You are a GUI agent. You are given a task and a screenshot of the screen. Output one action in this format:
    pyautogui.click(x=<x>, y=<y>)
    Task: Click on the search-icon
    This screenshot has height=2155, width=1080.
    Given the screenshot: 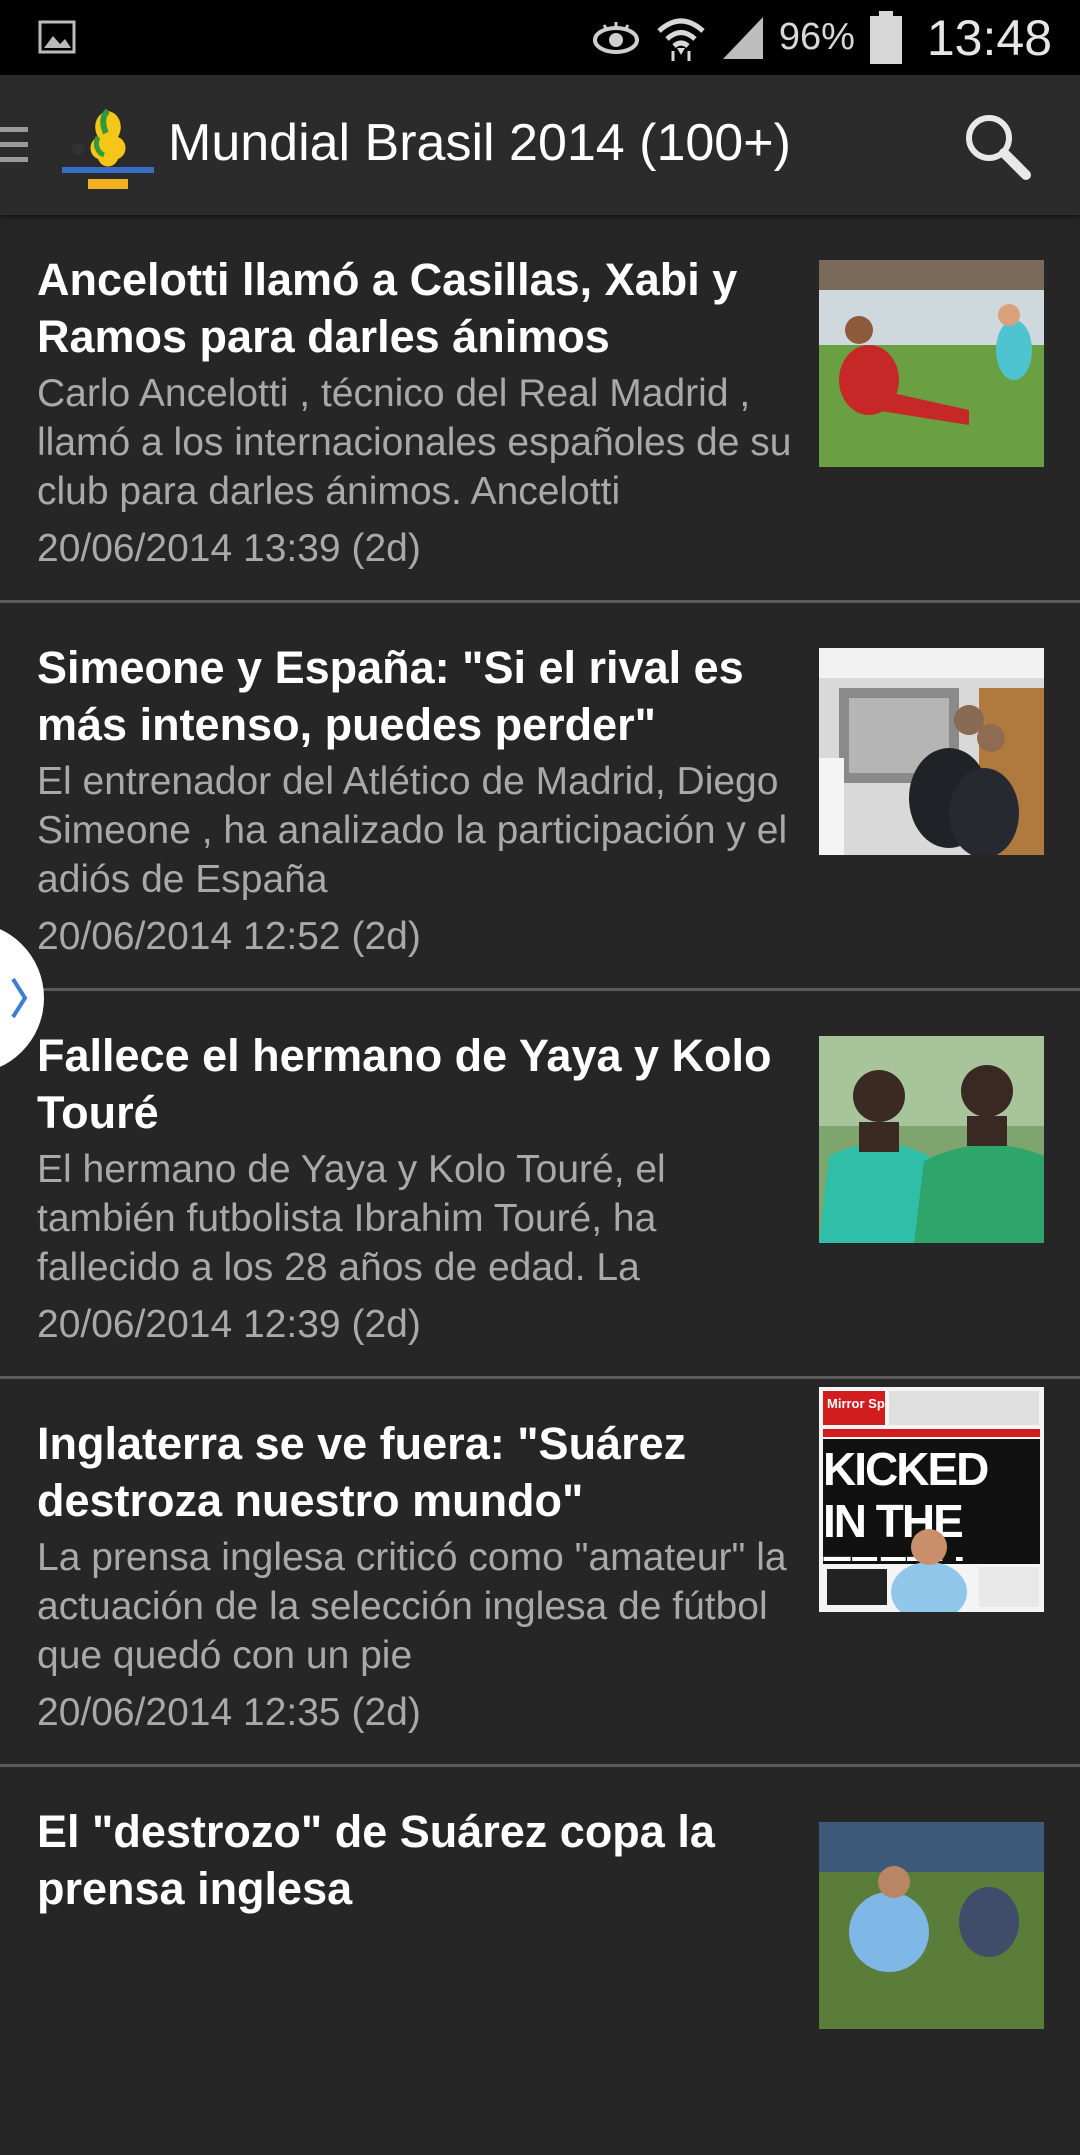 What is the action you would take?
    pyautogui.click(x=997, y=146)
    